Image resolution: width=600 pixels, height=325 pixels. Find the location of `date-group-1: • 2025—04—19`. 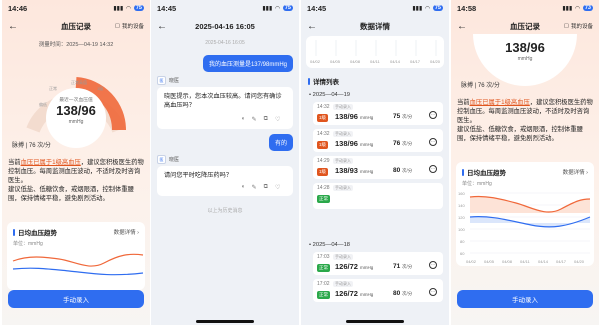

date-group-1: • 2025—04—19 is located at coordinates (330, 95).